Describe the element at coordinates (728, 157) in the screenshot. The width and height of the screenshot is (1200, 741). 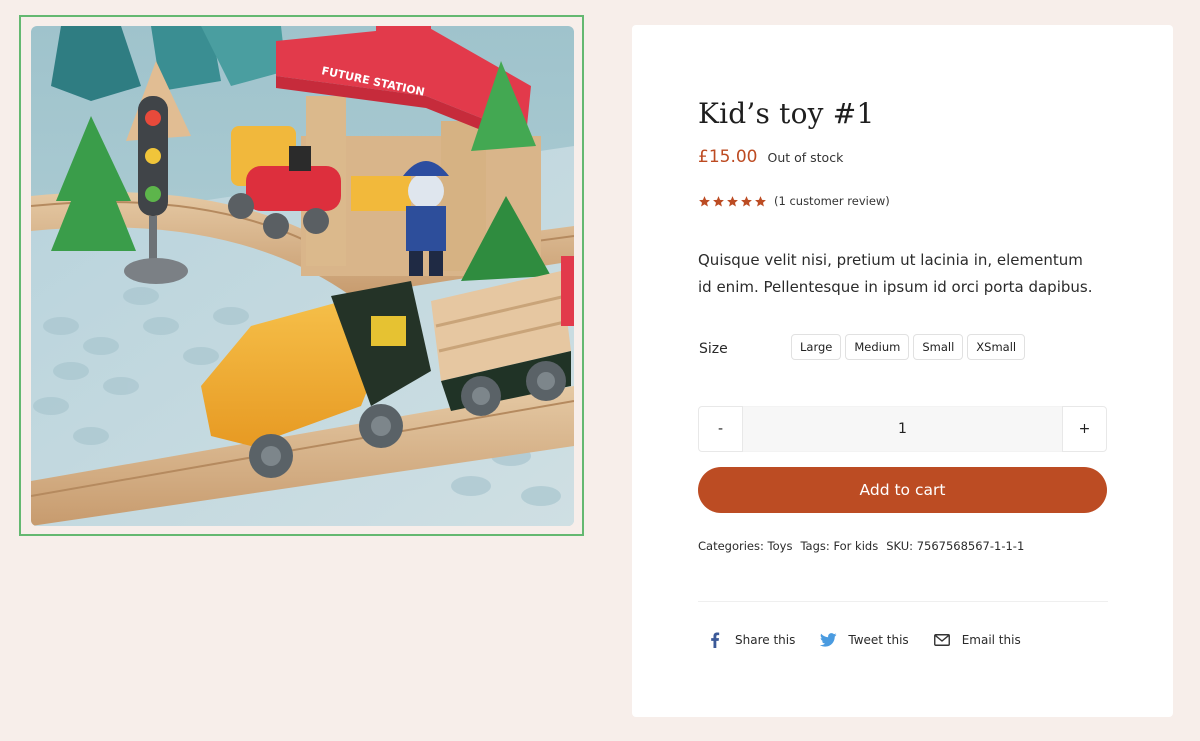
I see `product-price: £15.00` at that location.